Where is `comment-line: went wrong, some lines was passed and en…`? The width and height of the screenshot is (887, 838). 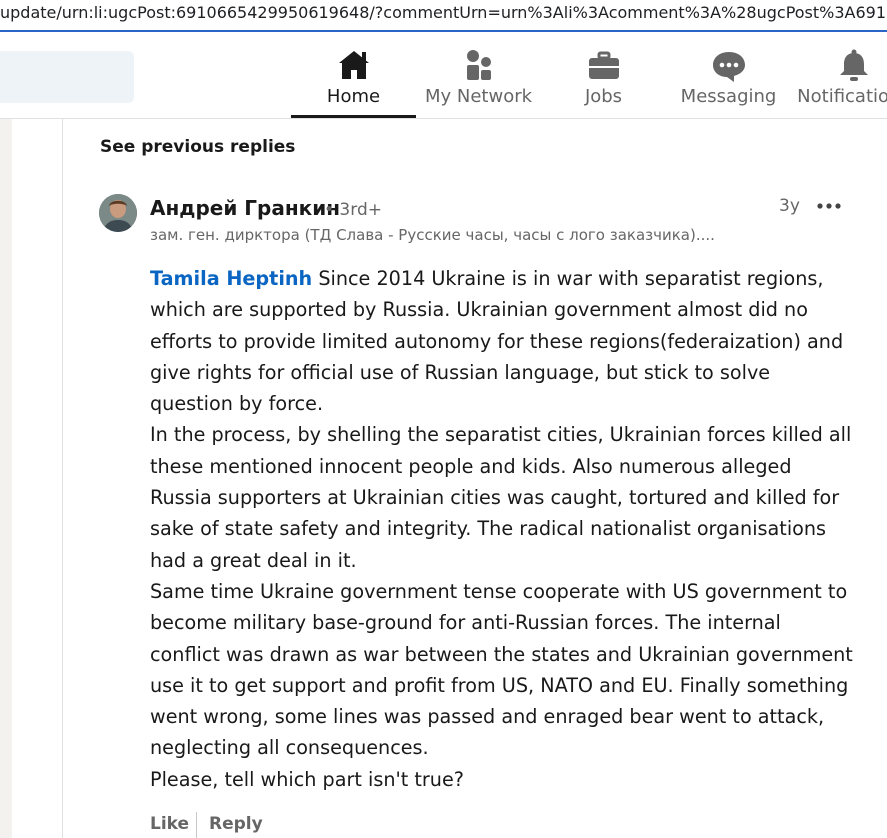 comment-line: went wrong, some lines was passed and en… is located at coordinates (487, 717).